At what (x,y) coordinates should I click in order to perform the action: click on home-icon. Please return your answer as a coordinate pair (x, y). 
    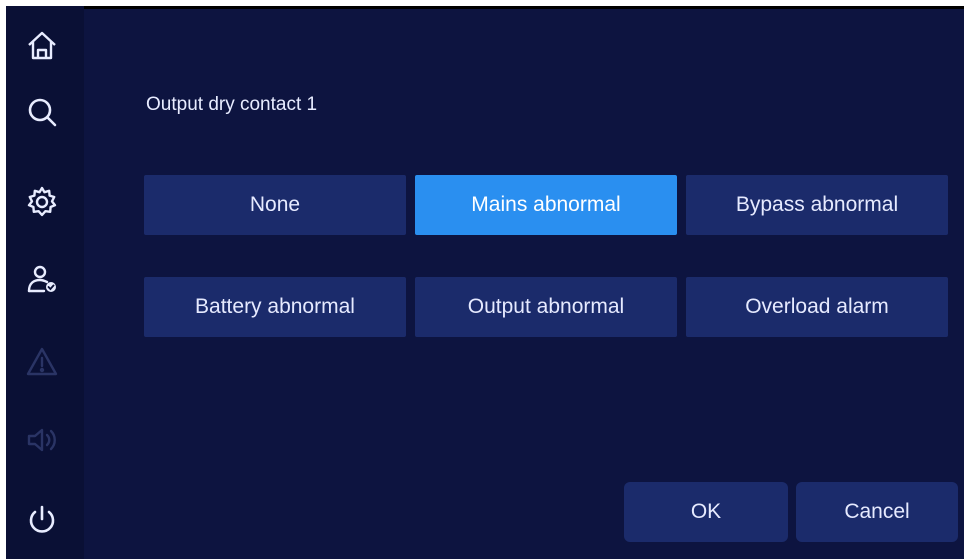
    Looking at the image, I should click on (42, 45).